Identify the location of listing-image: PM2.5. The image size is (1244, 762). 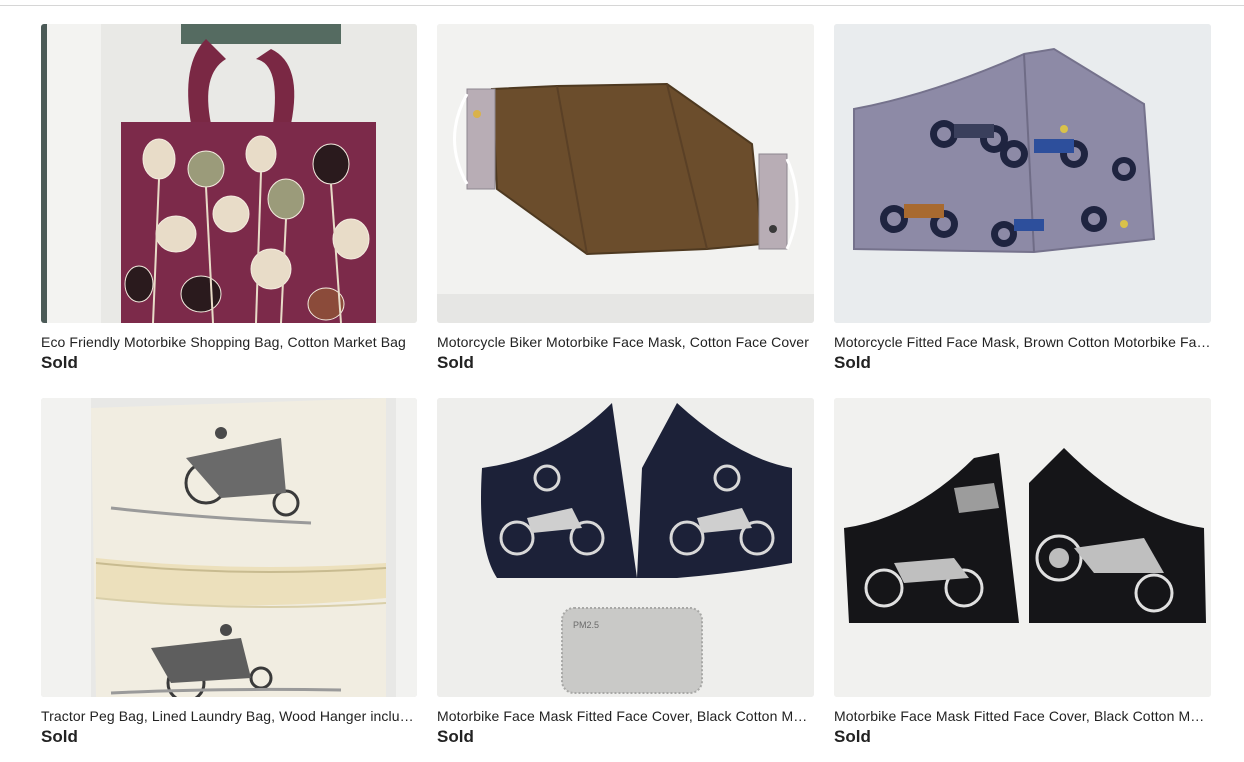
(625, 547).